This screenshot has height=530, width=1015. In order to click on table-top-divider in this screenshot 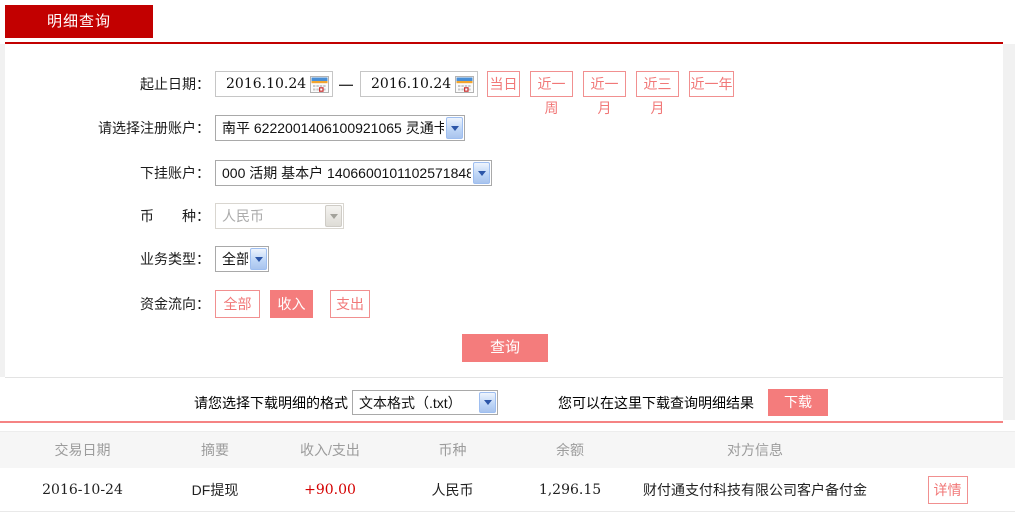, I will do `click(501, 422)`.